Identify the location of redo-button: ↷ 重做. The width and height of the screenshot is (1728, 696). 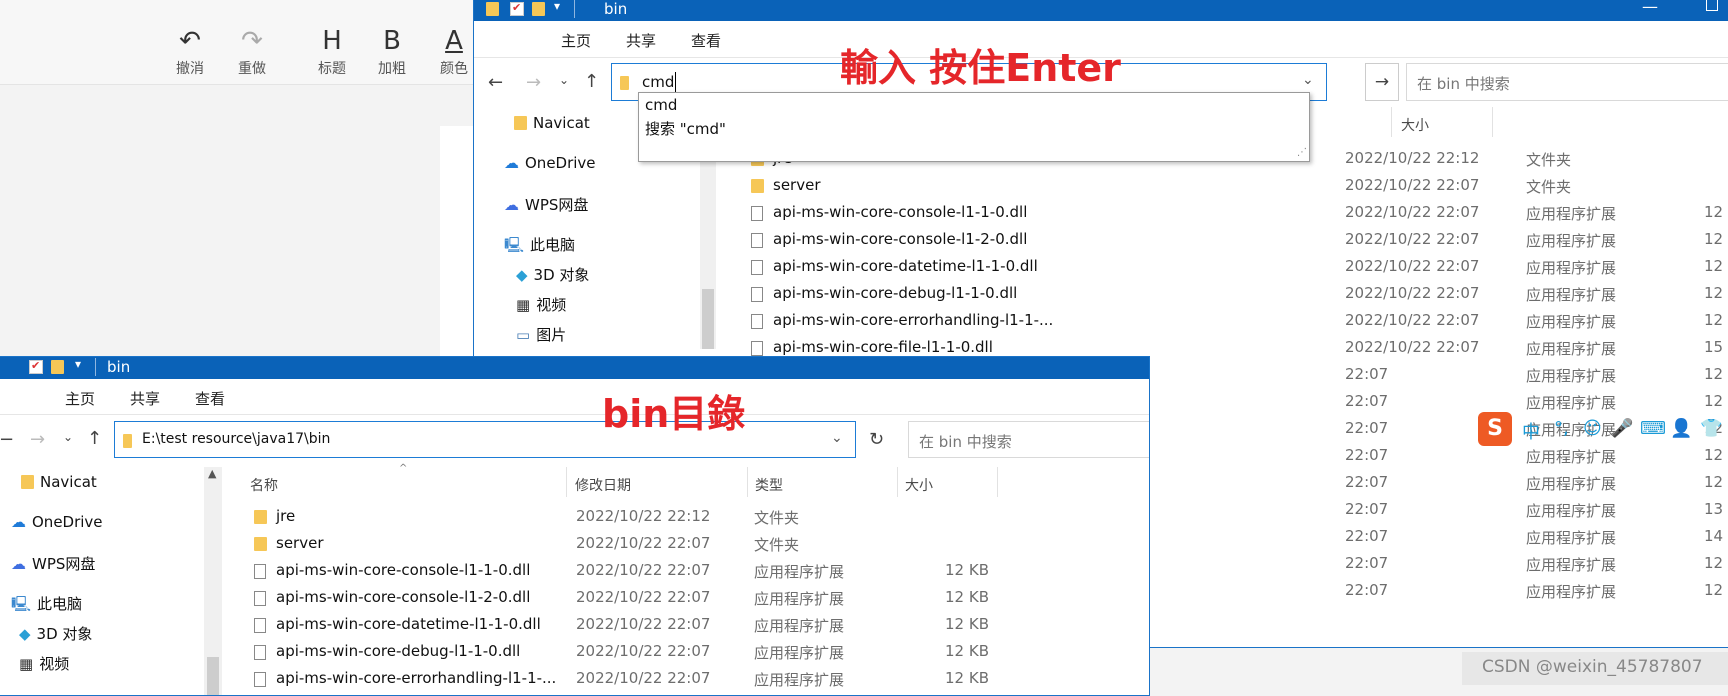
(252, 52).